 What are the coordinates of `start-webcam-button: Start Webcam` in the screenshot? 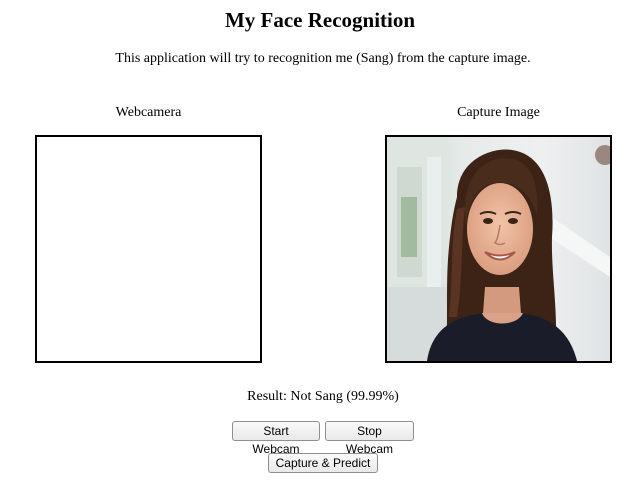 It's located at (276, 438).